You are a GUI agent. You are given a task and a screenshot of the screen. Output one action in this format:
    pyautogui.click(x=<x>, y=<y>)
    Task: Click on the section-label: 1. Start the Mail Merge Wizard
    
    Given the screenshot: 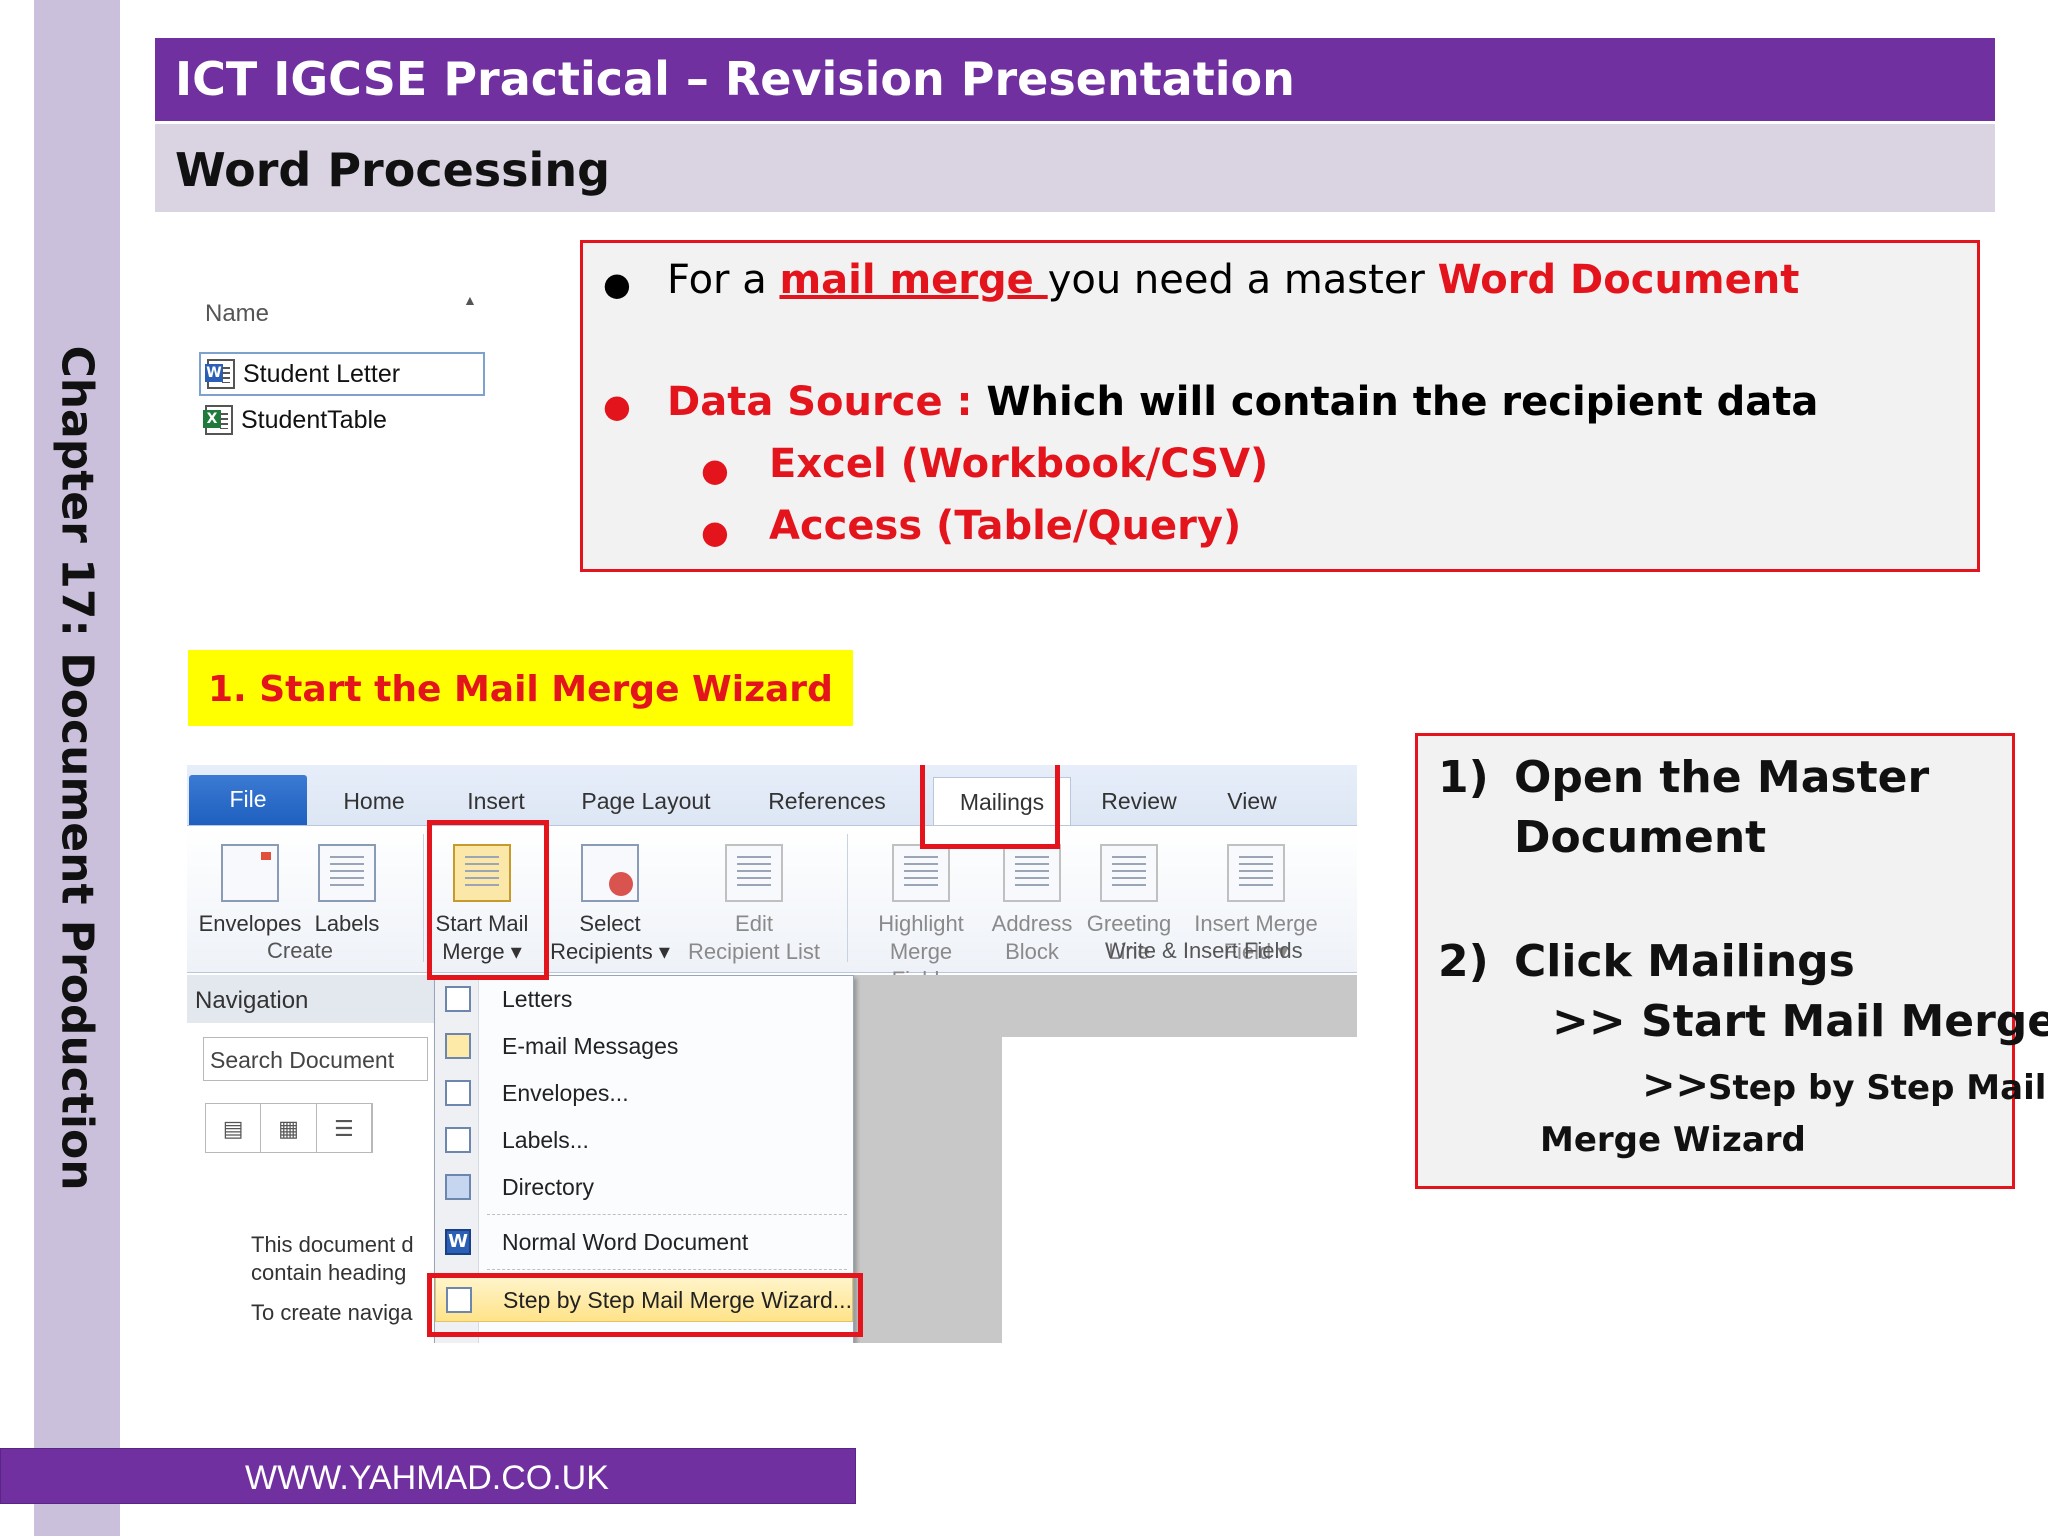 What is the action you would take?
    pyautogui.click(x=520, y=688)
    